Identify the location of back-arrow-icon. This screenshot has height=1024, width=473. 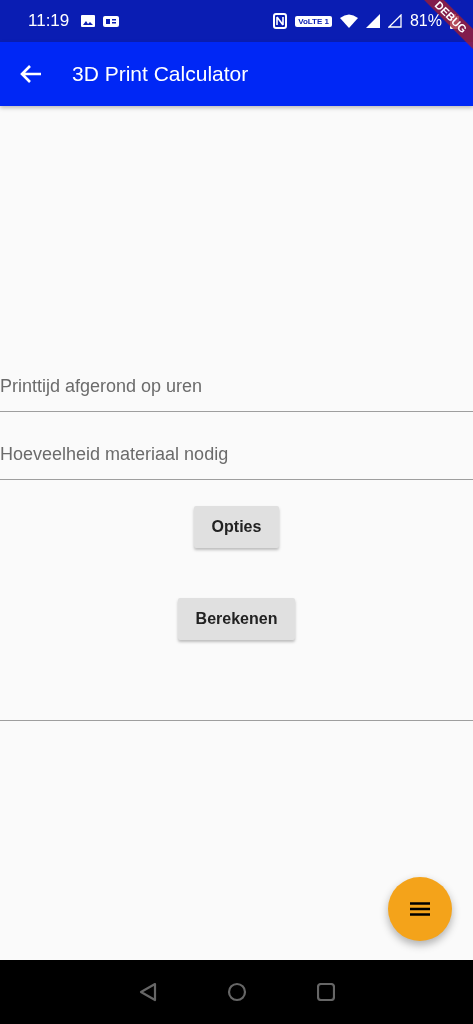
(31, 74).